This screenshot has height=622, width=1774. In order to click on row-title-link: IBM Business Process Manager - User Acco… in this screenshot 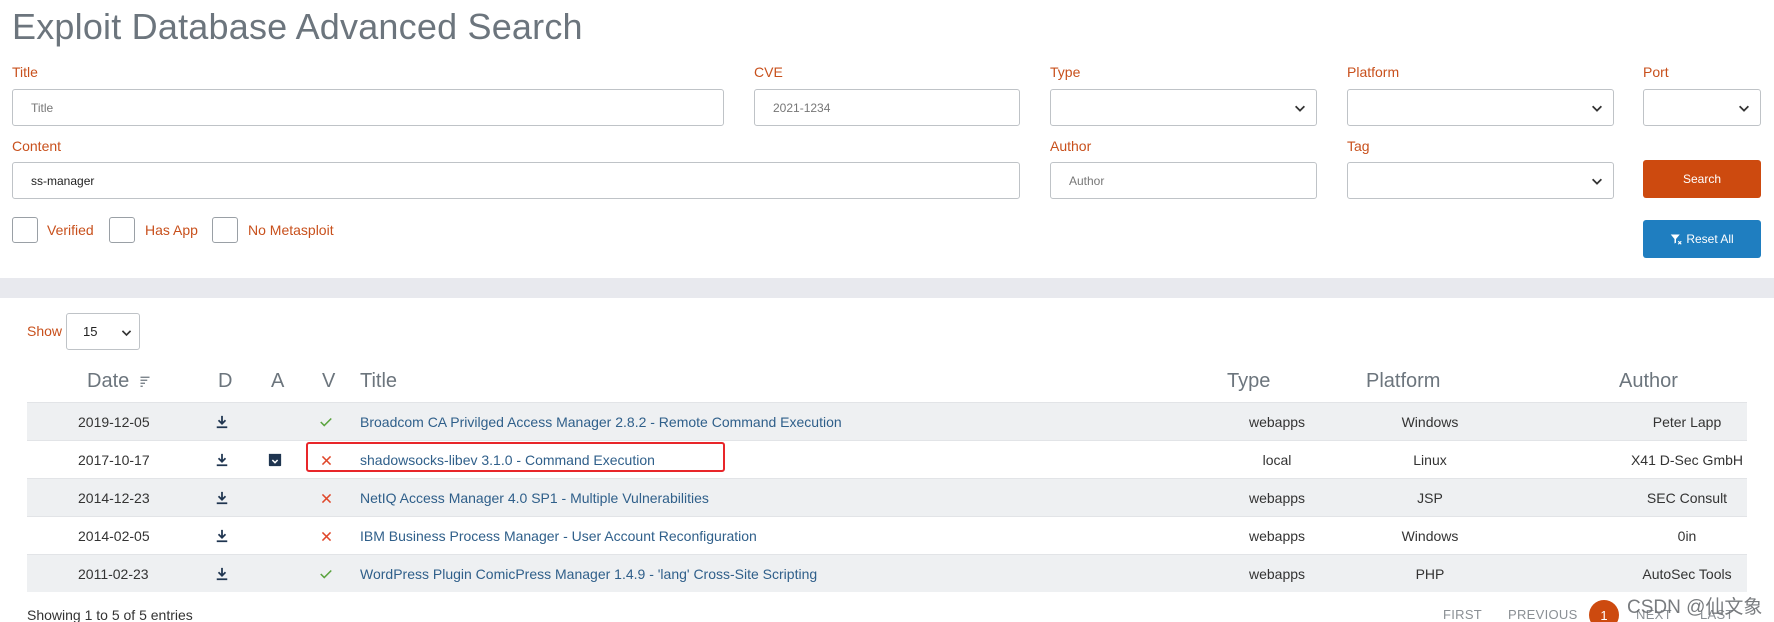, I will do `click(558, 536)`.